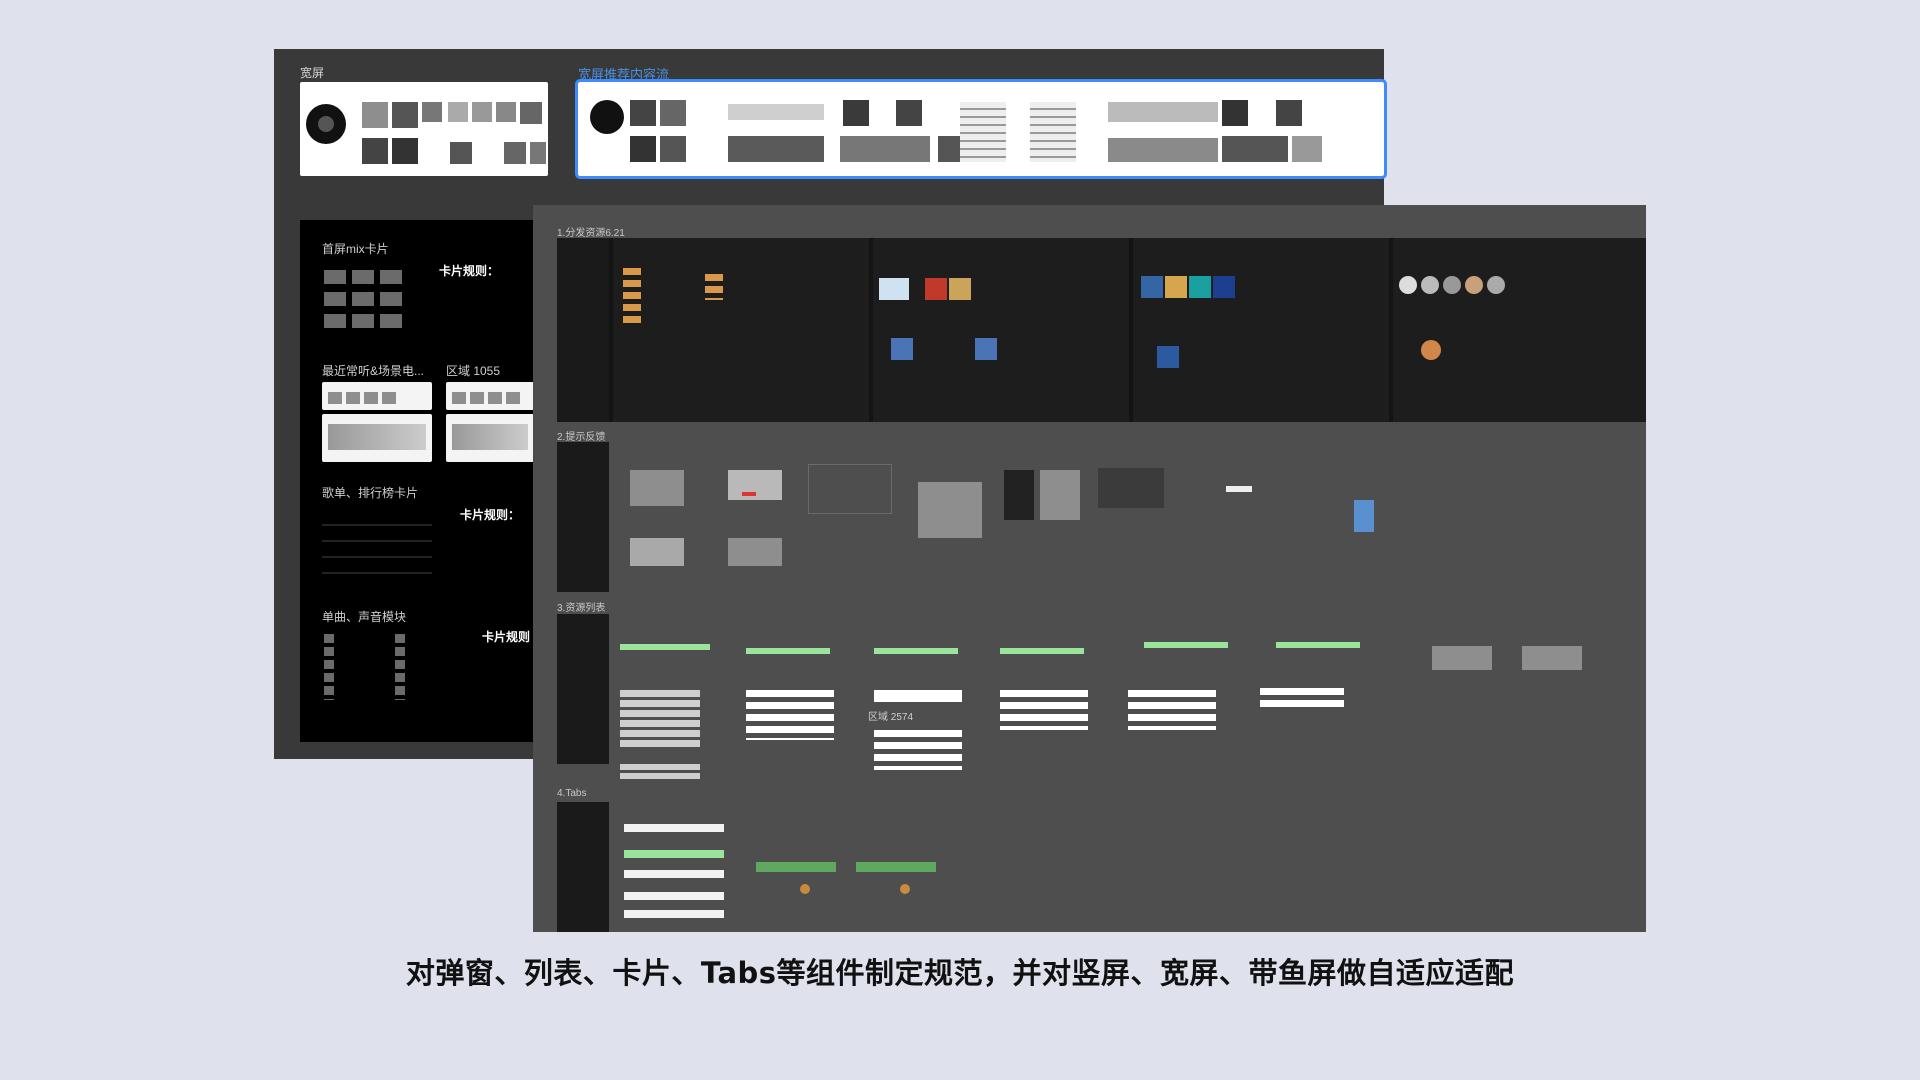 The image size is (1920, 1080). Describe the element at coordinates (469, 271) in the screenshot. I see `card-rule-label: 卡片规则：` at that location.